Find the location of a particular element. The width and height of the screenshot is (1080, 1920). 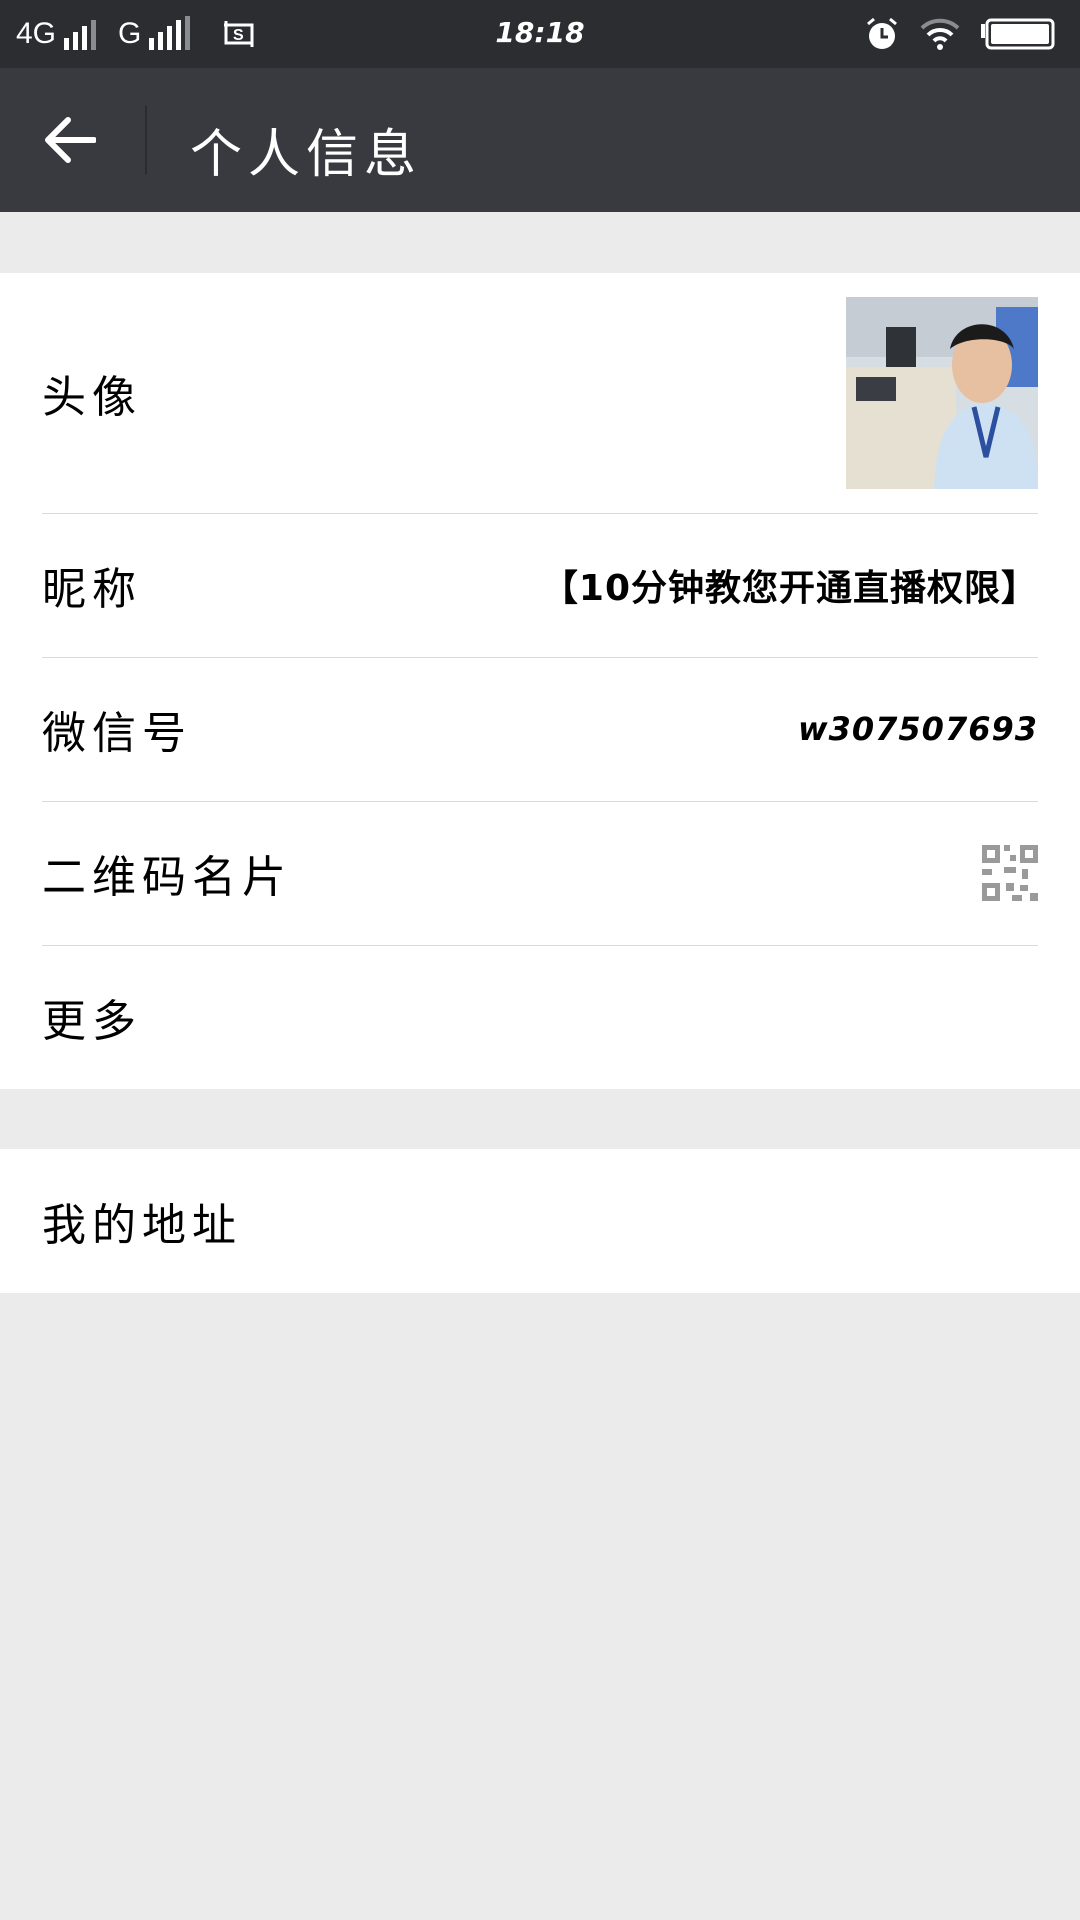

page-title: 个人信息 is located at coordinates (306, 155).